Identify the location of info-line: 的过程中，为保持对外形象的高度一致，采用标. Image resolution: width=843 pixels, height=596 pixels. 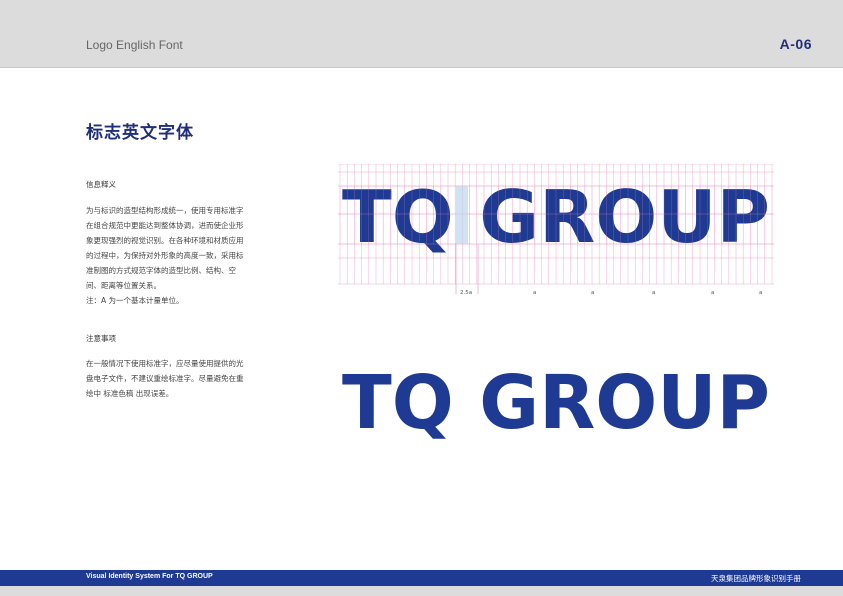
(165, 255).